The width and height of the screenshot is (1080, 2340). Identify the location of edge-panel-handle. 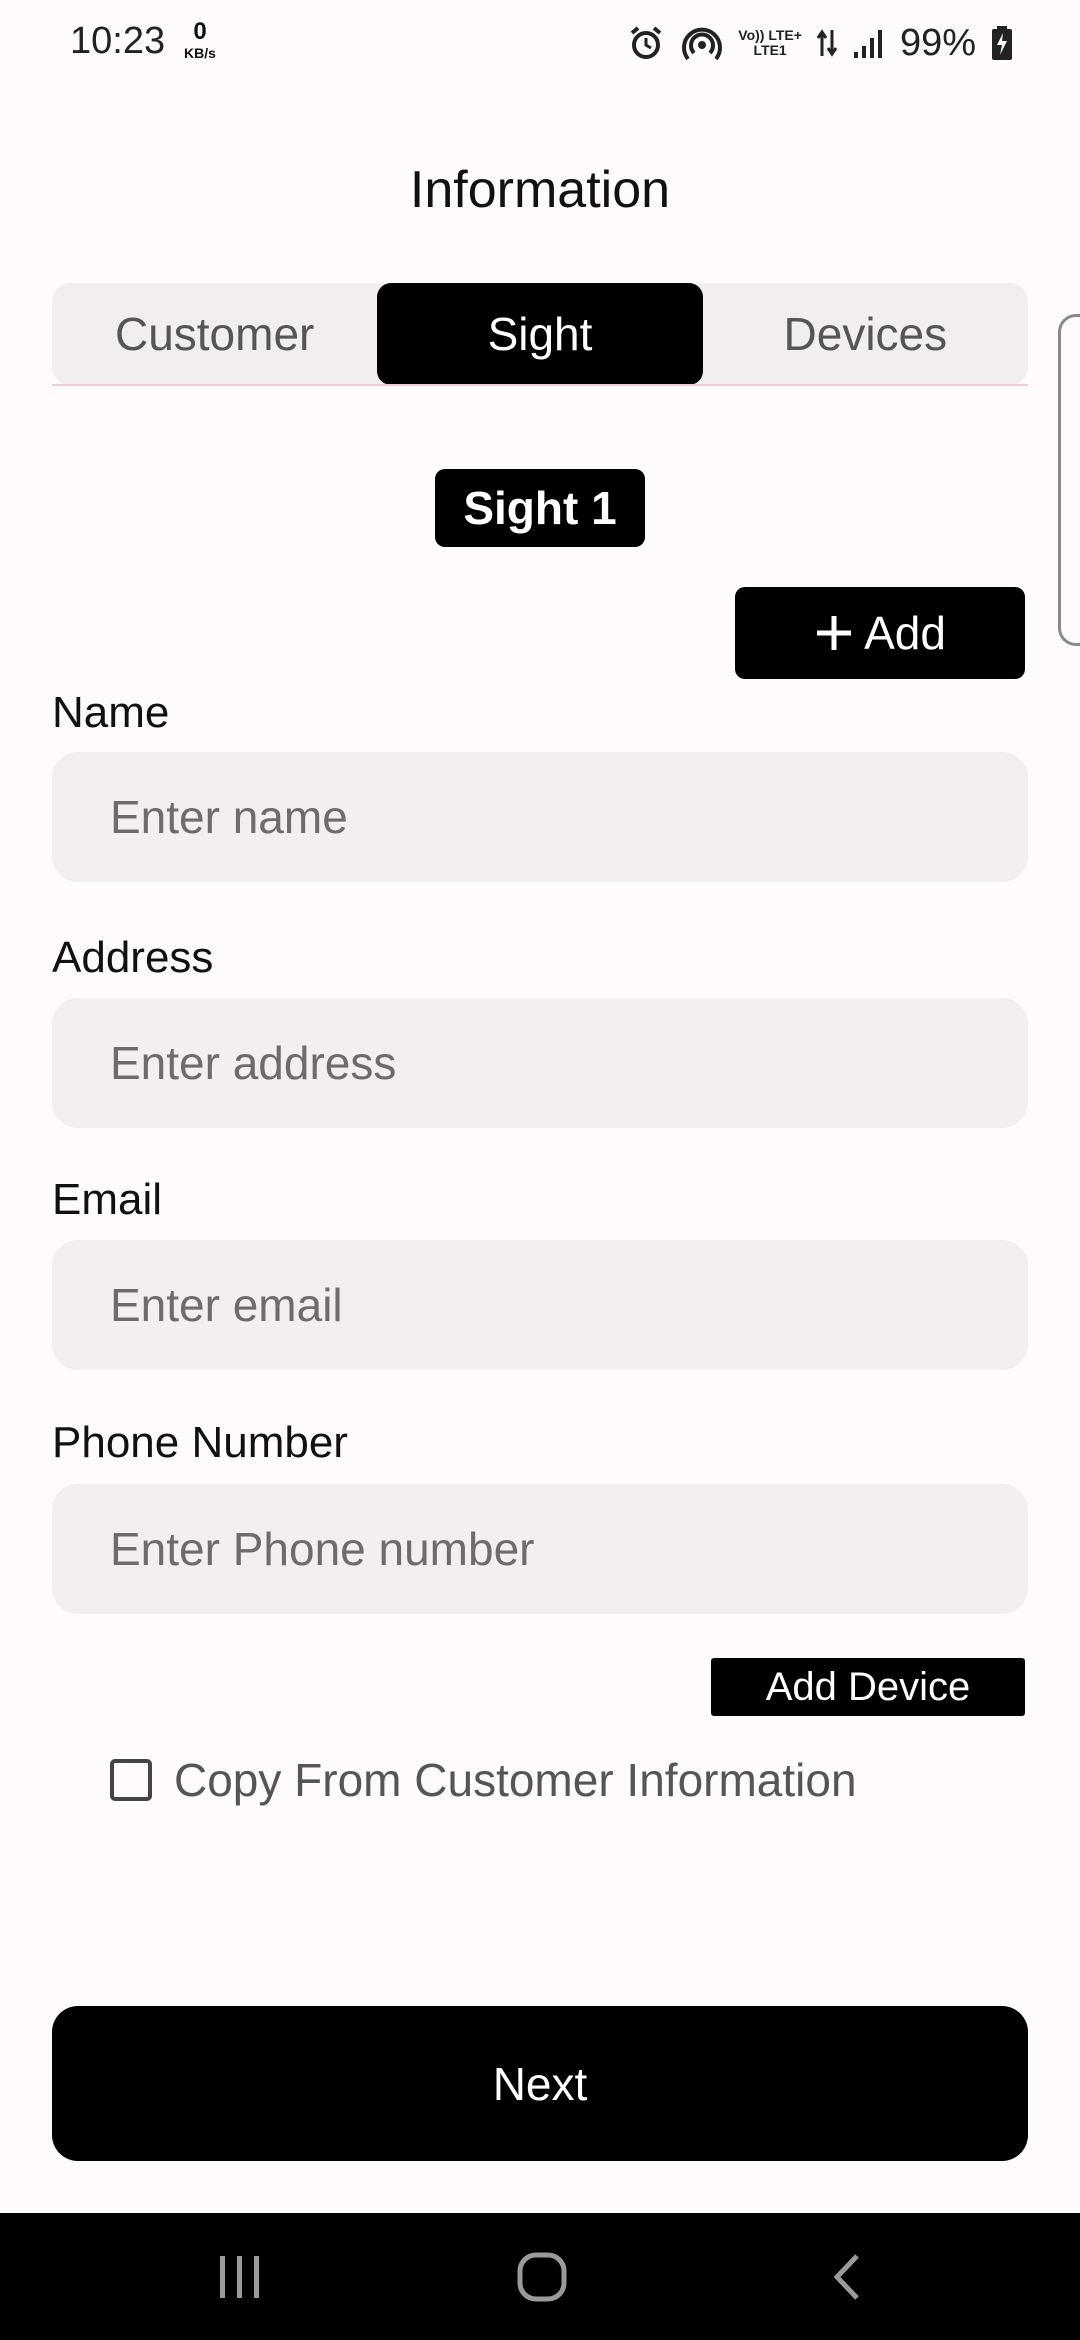
(1069, 480).